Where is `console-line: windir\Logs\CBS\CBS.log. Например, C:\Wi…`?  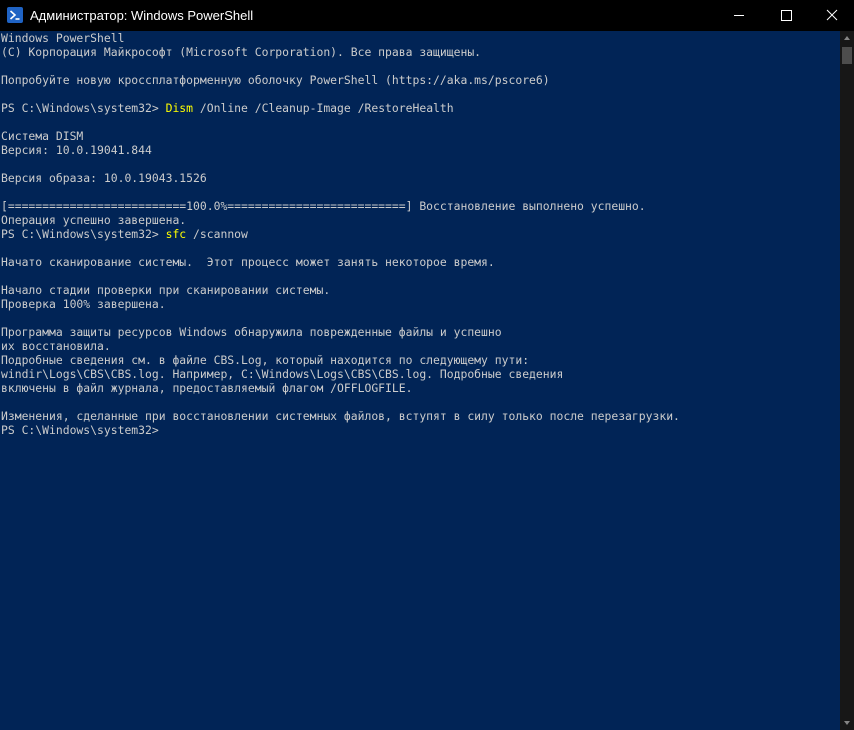
console-line: windir\Logs\CBS\CBS.log. Например, C:\Wi… is located at coordinates (282, 374).